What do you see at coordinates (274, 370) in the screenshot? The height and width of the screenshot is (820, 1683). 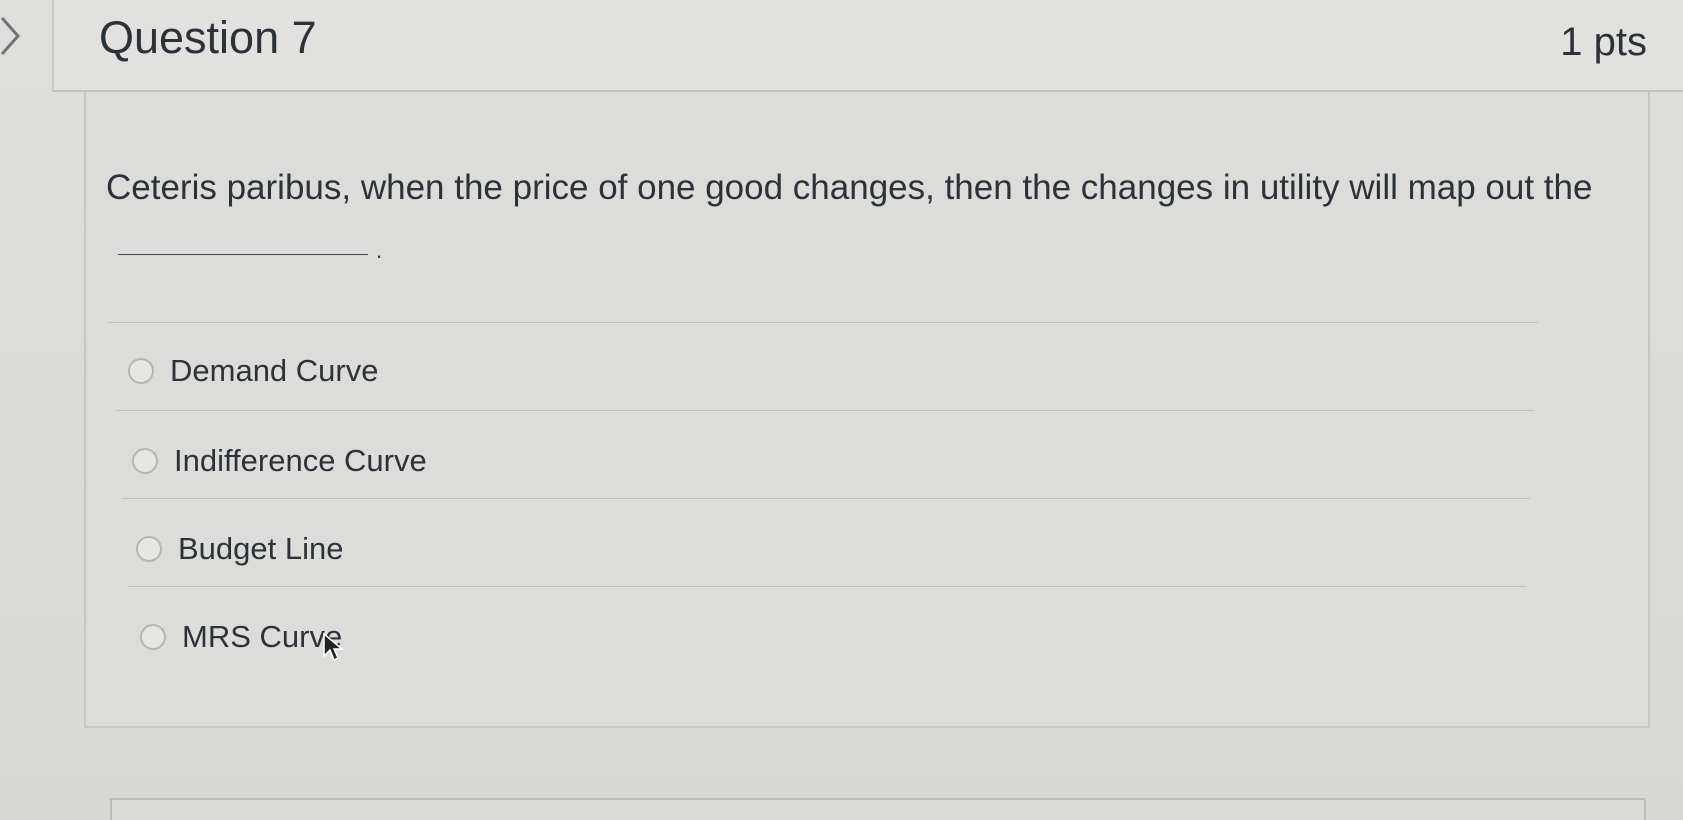 I see `answer-label: Demand Curve` at bounding box center [274, 370].